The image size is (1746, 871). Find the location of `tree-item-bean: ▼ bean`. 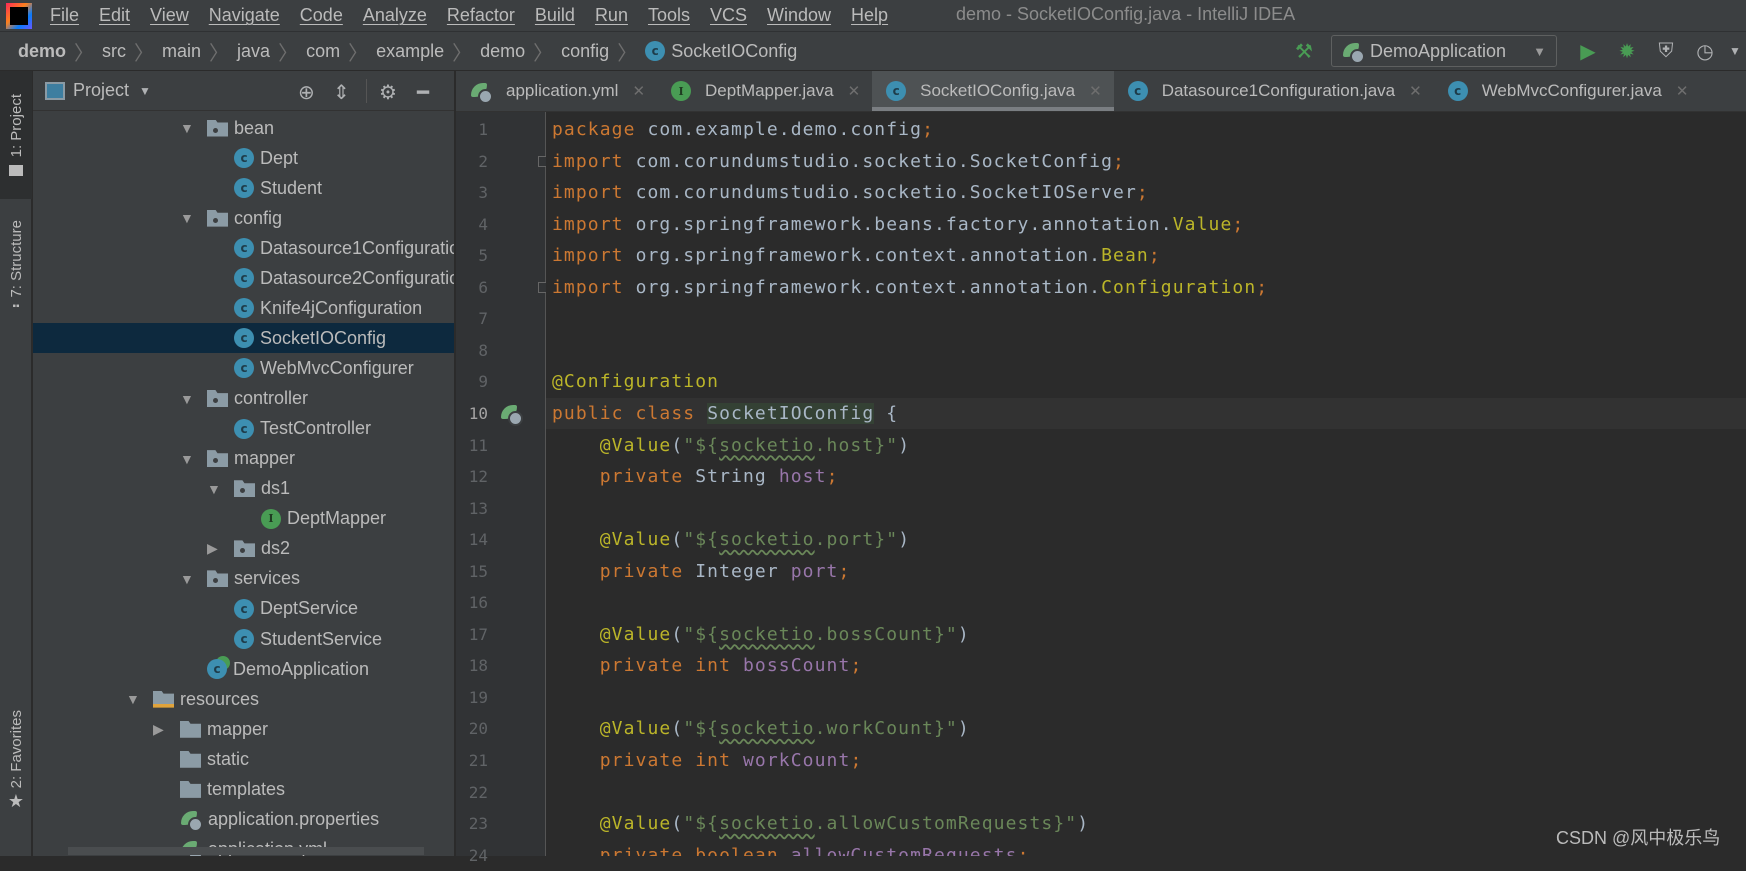

tree-item-bean: ▼ bean is located at coordinates (243, 128).